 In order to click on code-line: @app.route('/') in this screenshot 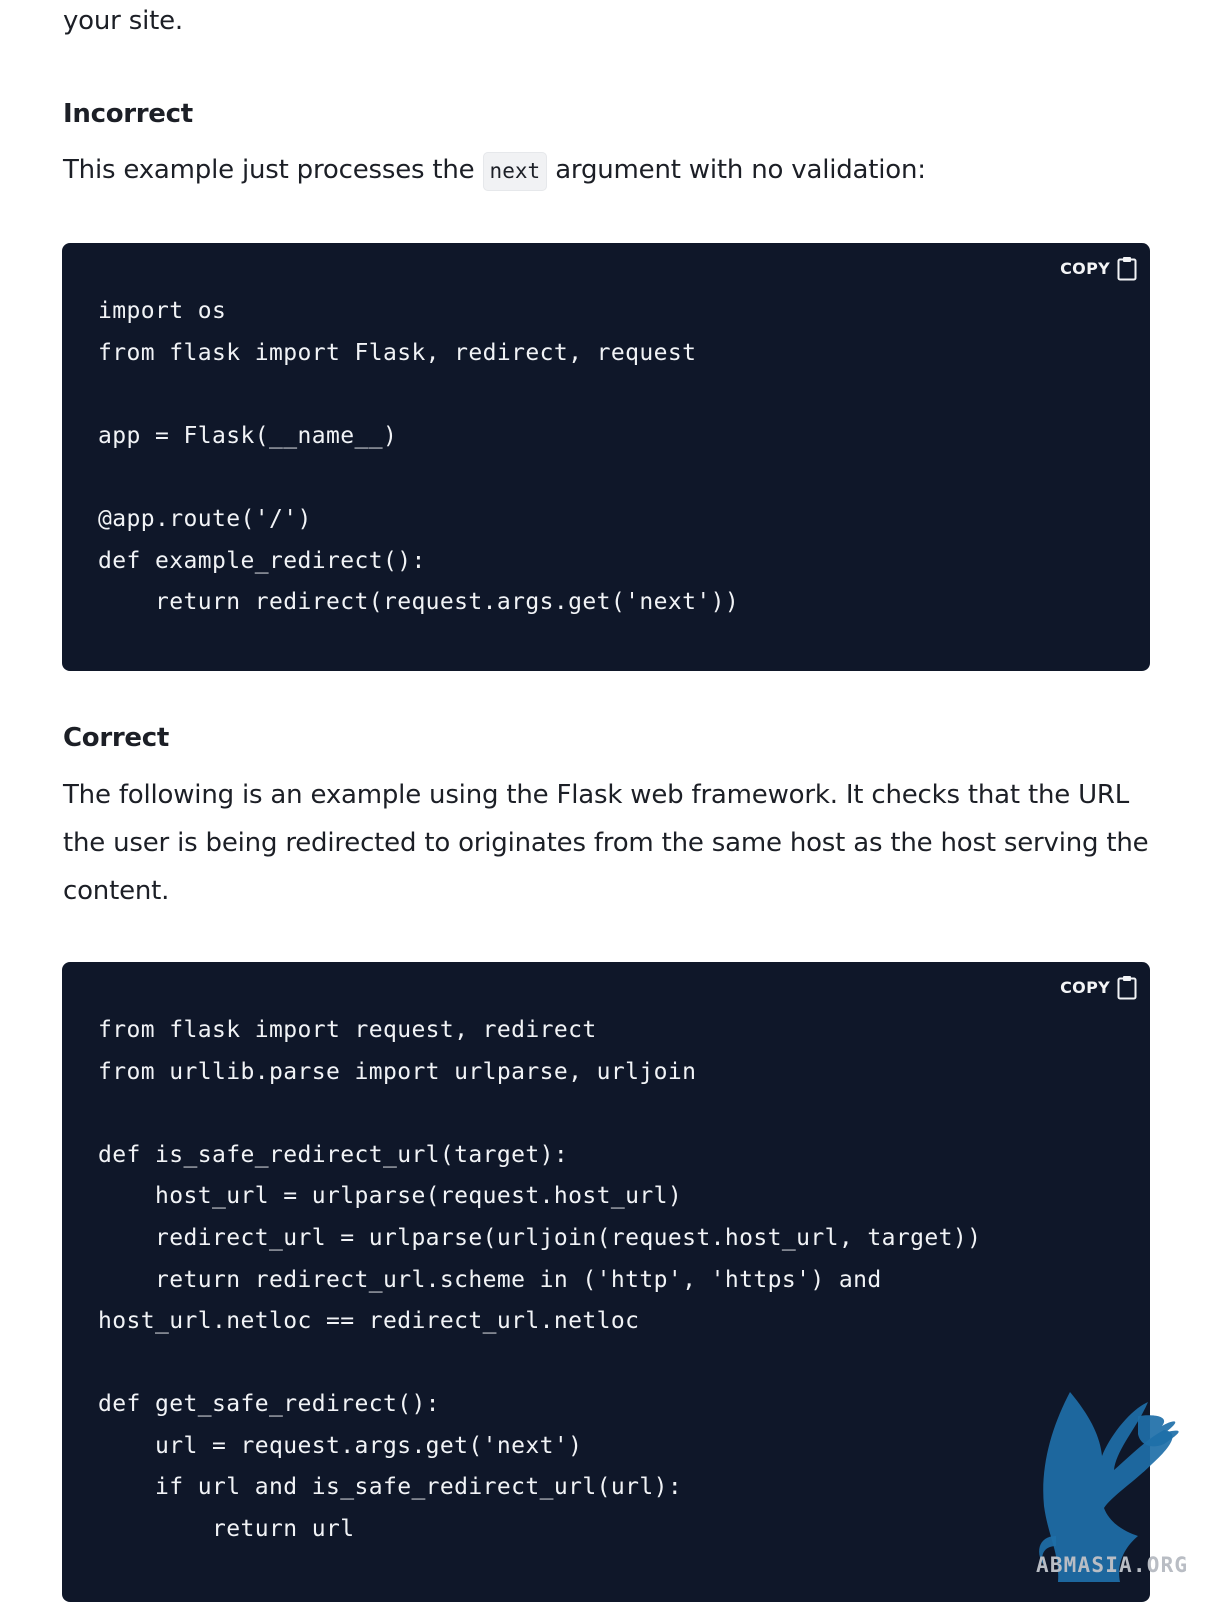, I will do `click(205, 519)`.